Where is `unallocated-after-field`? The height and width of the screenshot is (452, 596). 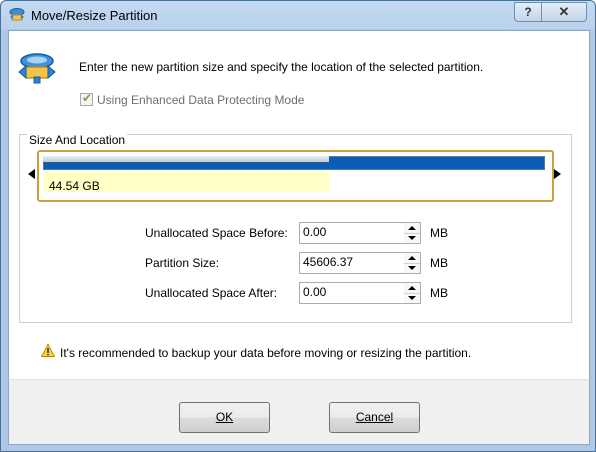 unallocated-after-field is located at coordinates (352, 293).